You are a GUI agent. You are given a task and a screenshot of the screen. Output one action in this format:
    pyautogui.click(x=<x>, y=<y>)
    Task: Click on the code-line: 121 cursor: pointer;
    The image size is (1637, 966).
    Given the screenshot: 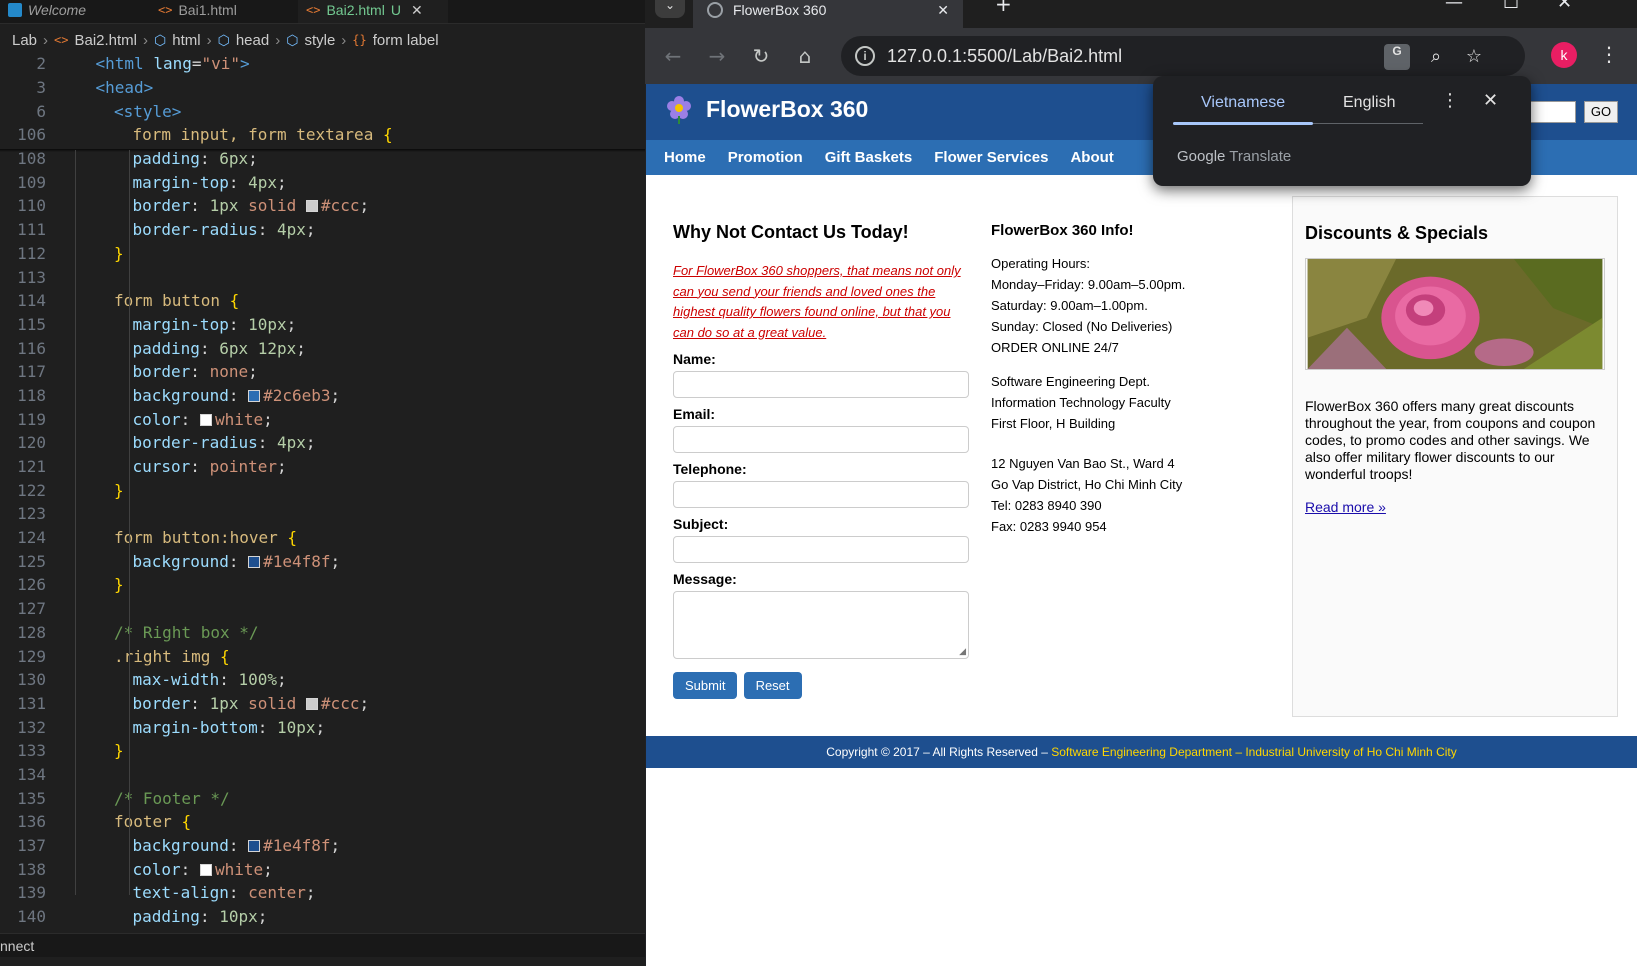 What is the action you would take?
    pyautogui.click(x=322, y=467)
    